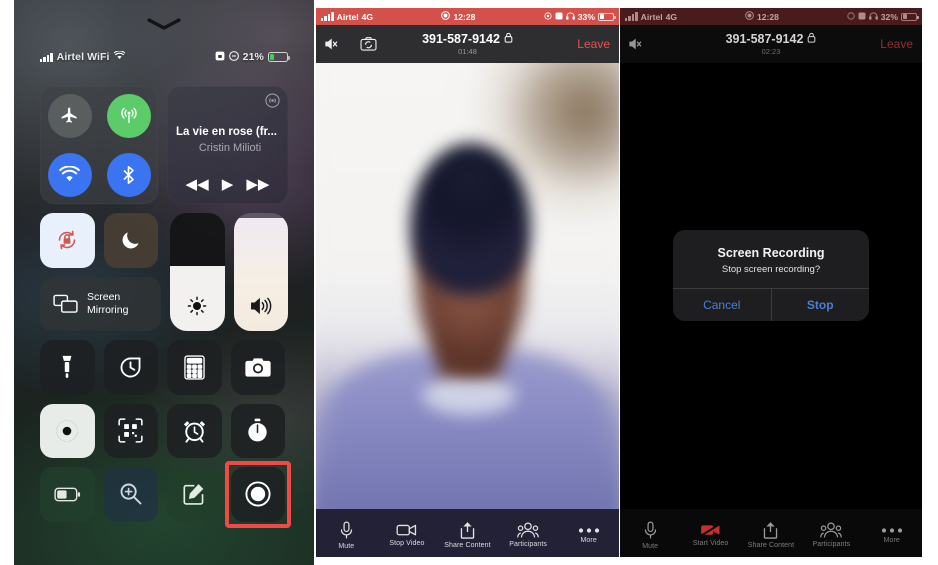 The width and height of the screenshot is (938, 565). Describe the element at coordinates (650, 530) in the screenshot. I see `microphone-icon` at that location.